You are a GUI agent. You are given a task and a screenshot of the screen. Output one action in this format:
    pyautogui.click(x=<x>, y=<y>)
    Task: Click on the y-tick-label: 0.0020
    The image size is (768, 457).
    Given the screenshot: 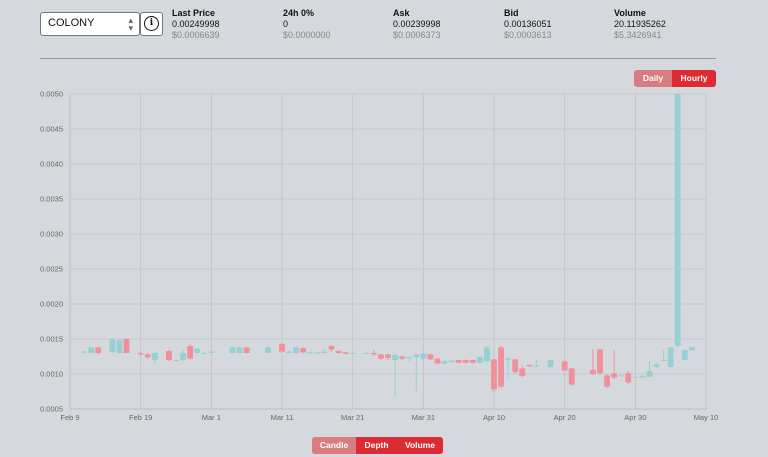 What is the action you would take?
    pyautogui.click(x=51, y=304)
    